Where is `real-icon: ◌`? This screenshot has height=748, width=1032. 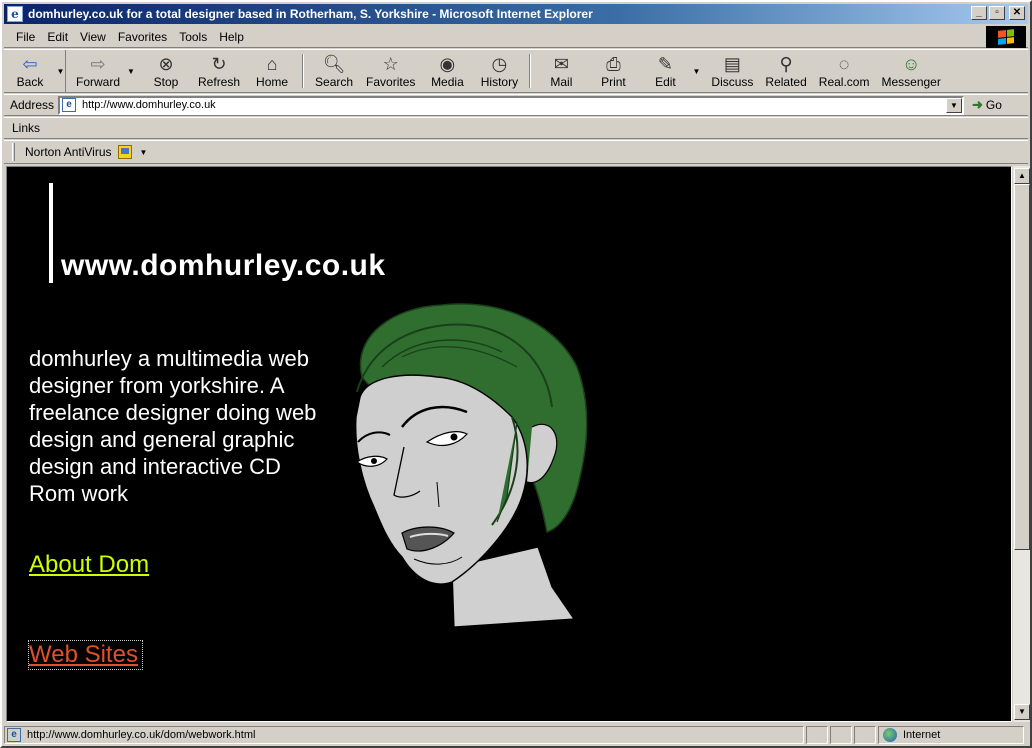 real-icon: ◌ is located at coordinates (844, 63).